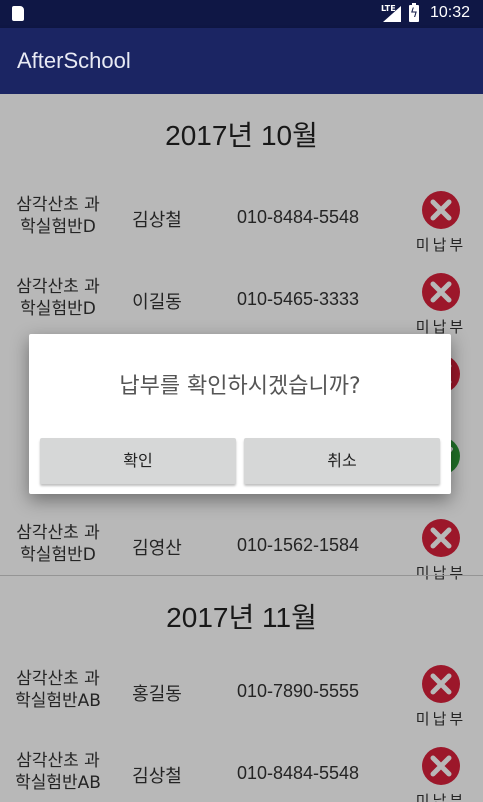 This screenshot has width=483, height=802. What do you see at coordinates (138, 461) in the screenshot?
I see `confirm-button: 확인` at bounding box center [138, 461].